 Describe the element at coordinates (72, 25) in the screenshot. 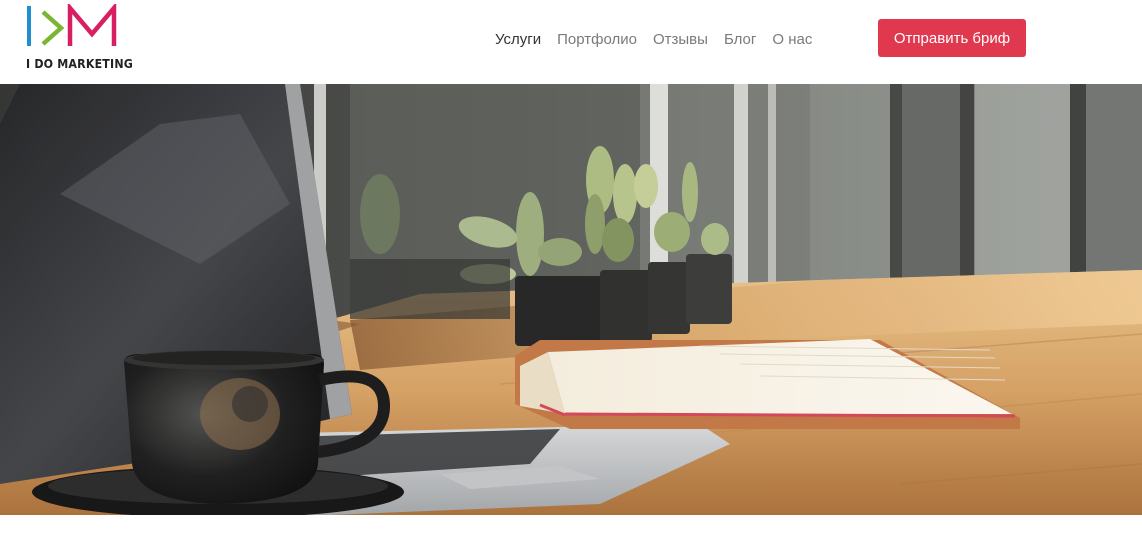

I see `logo-mark-icon` at that location.